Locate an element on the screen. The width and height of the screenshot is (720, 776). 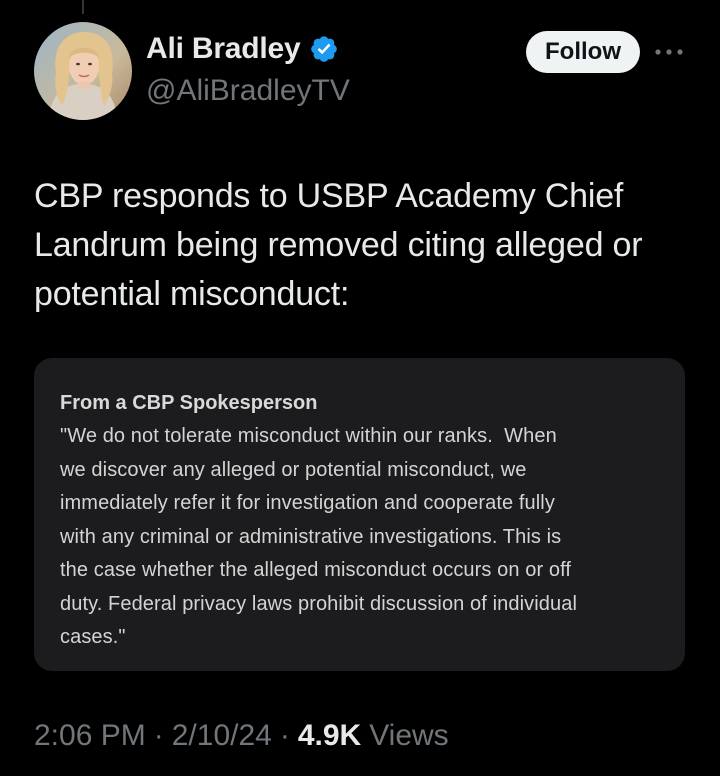
author-name-row: Ali Bradley is located at coordinates (242, 49).